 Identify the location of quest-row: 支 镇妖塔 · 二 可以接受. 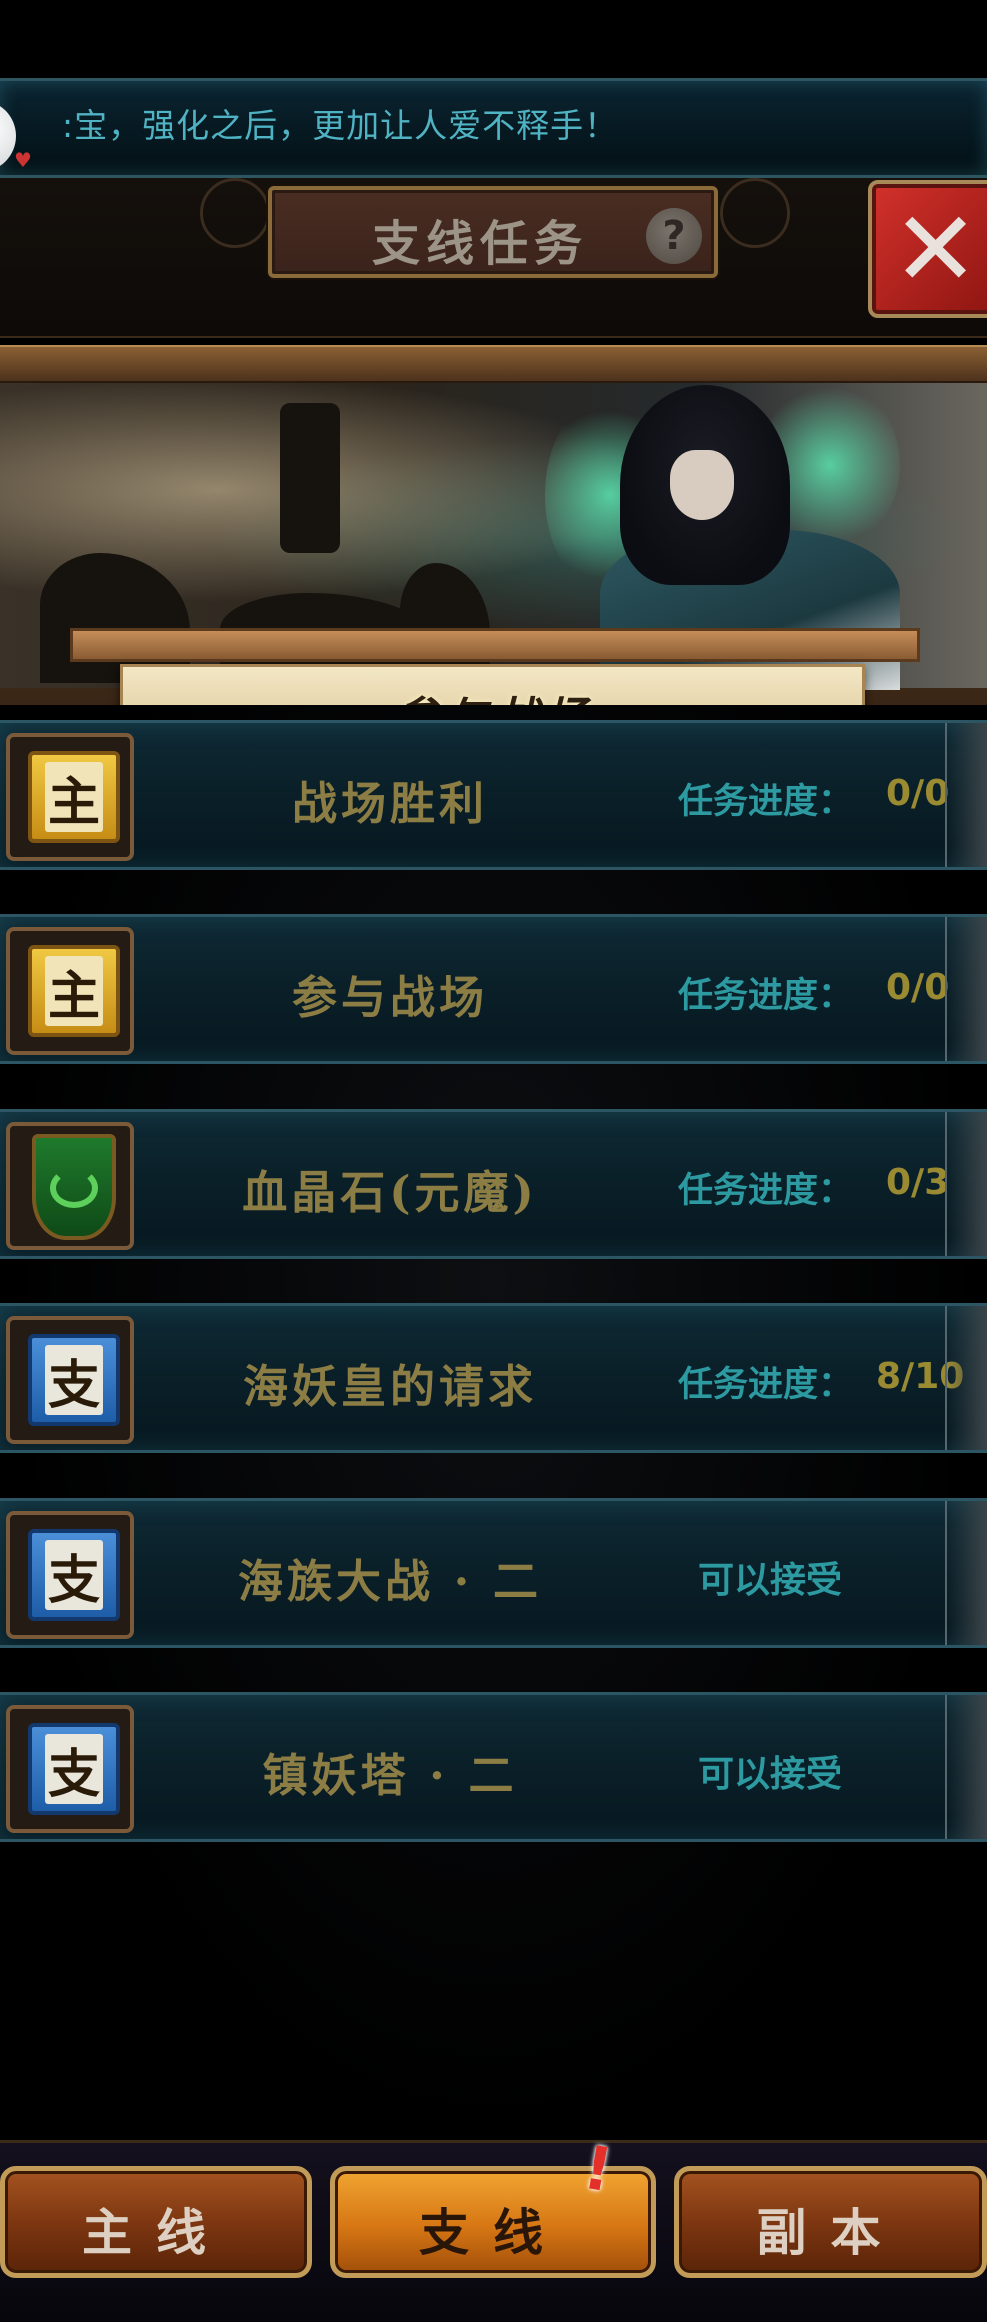
(493, 1767).